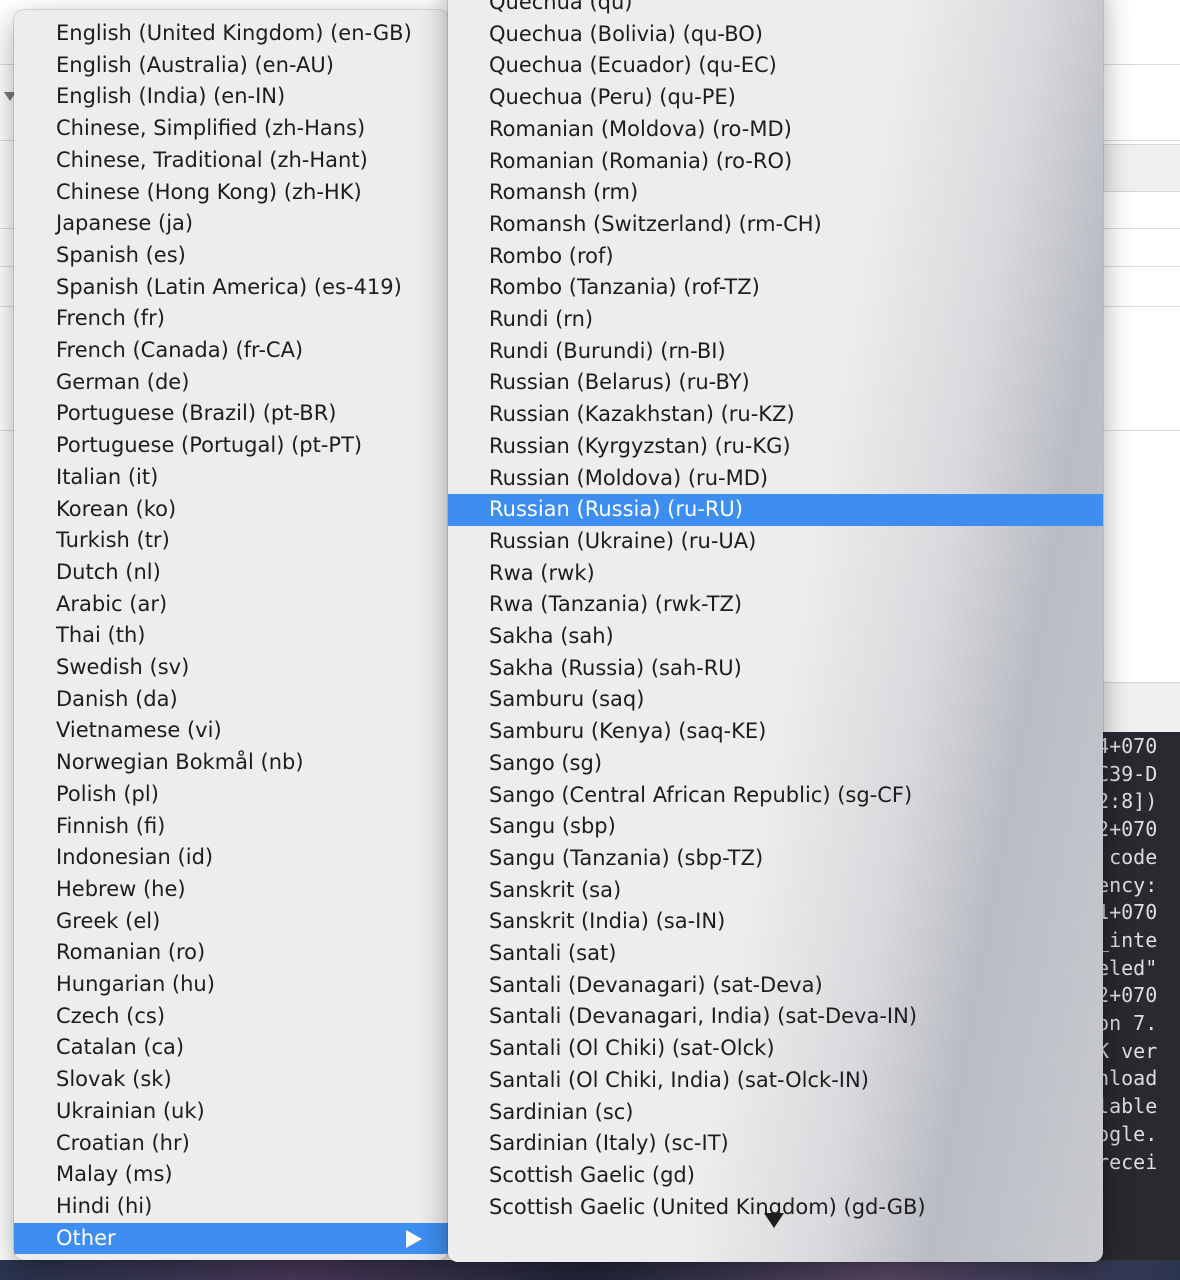 The image size is (1180, 1280). I want to click on submenu-item: Sardinian (Italy) (sc-IT), so click(775, 1144).